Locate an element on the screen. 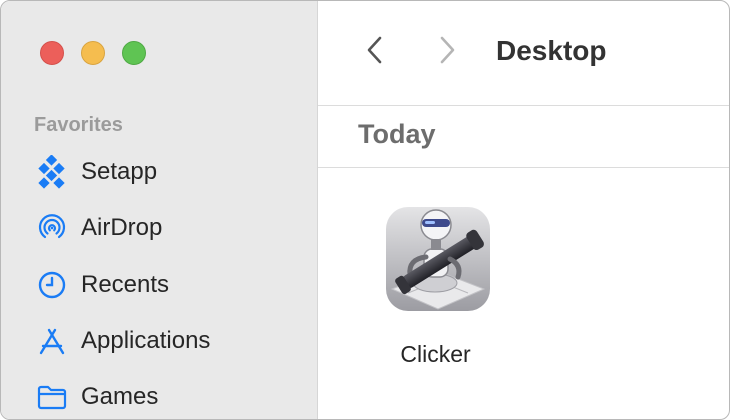 This screenshot has width=730, height=420. file-item-clicker: Clicker is located at coordinates (435, 288).